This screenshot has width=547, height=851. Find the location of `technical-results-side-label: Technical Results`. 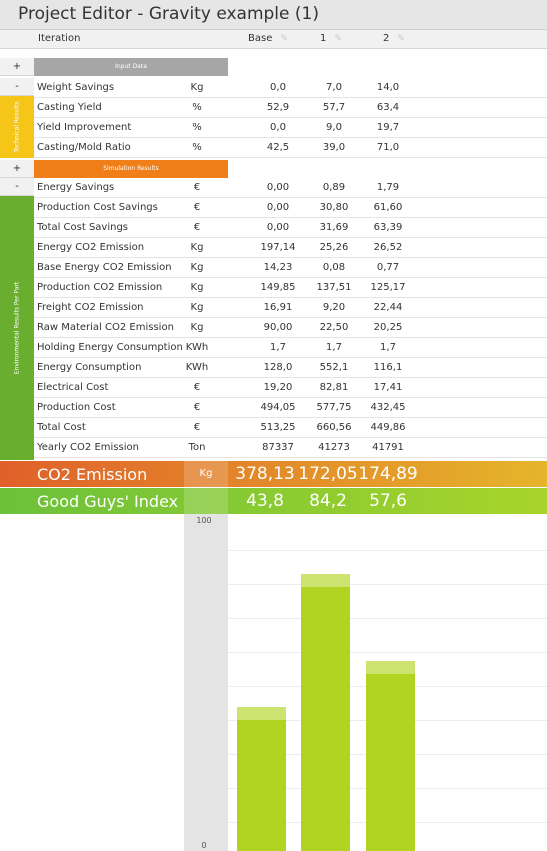

technical-results-side-label: Technical Results is located at coordinates (17, 127).